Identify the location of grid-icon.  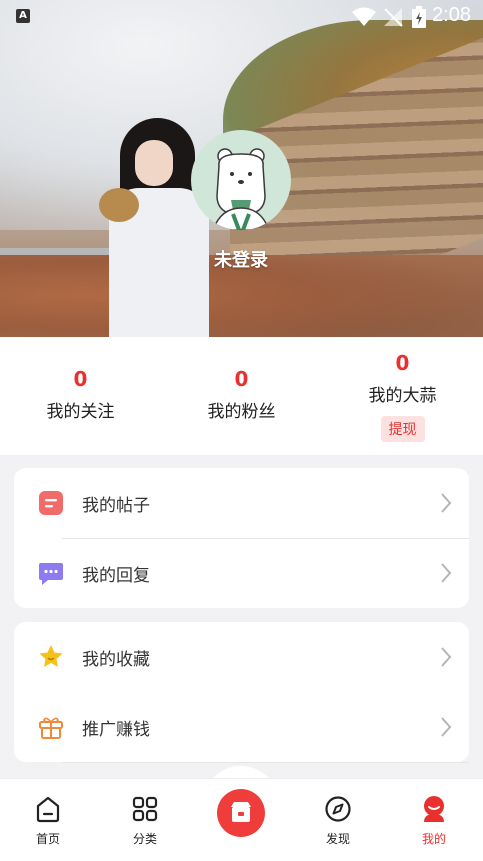
(145, 809).